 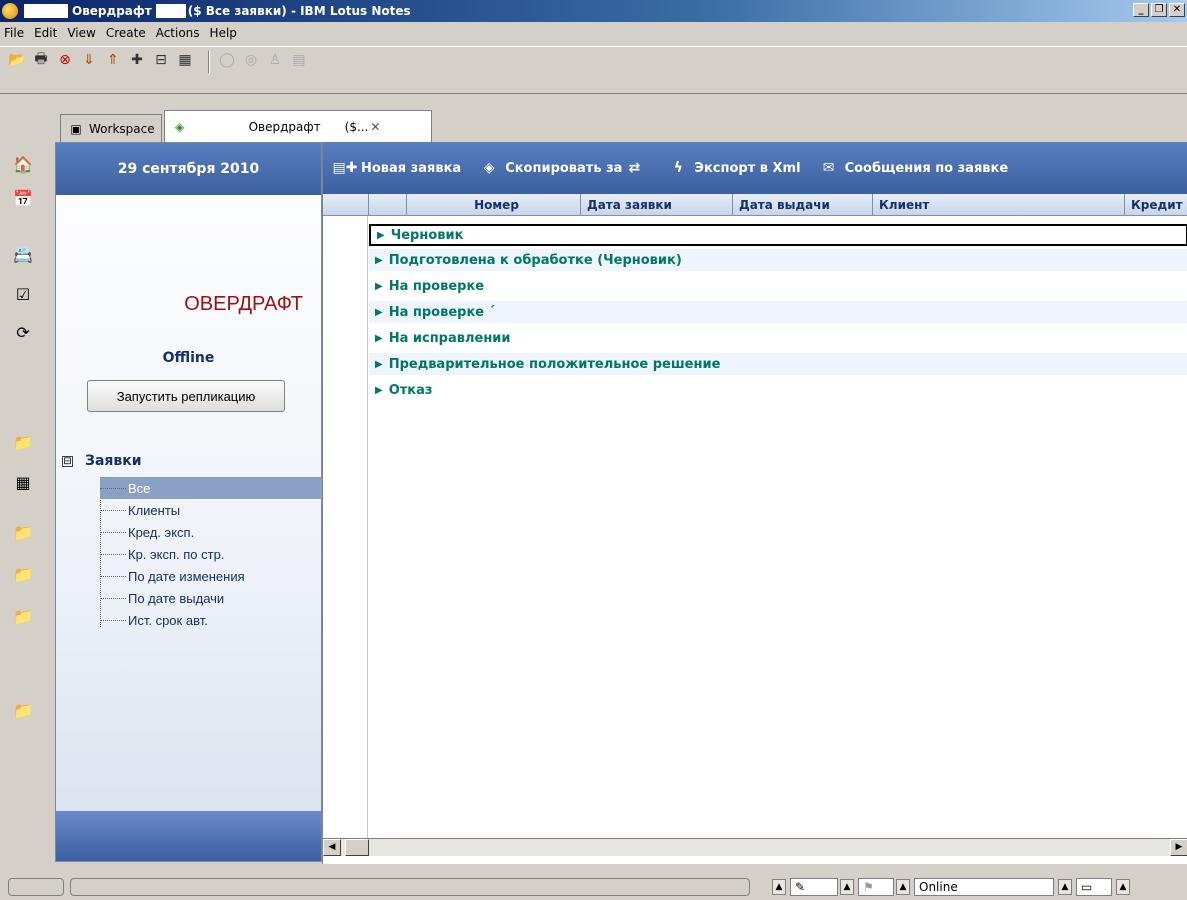 What do you see at coordinates (67, 461) in the screenshot?
I see `collapse-toggle-icon: ⊟` at bounding box center [67, 461].